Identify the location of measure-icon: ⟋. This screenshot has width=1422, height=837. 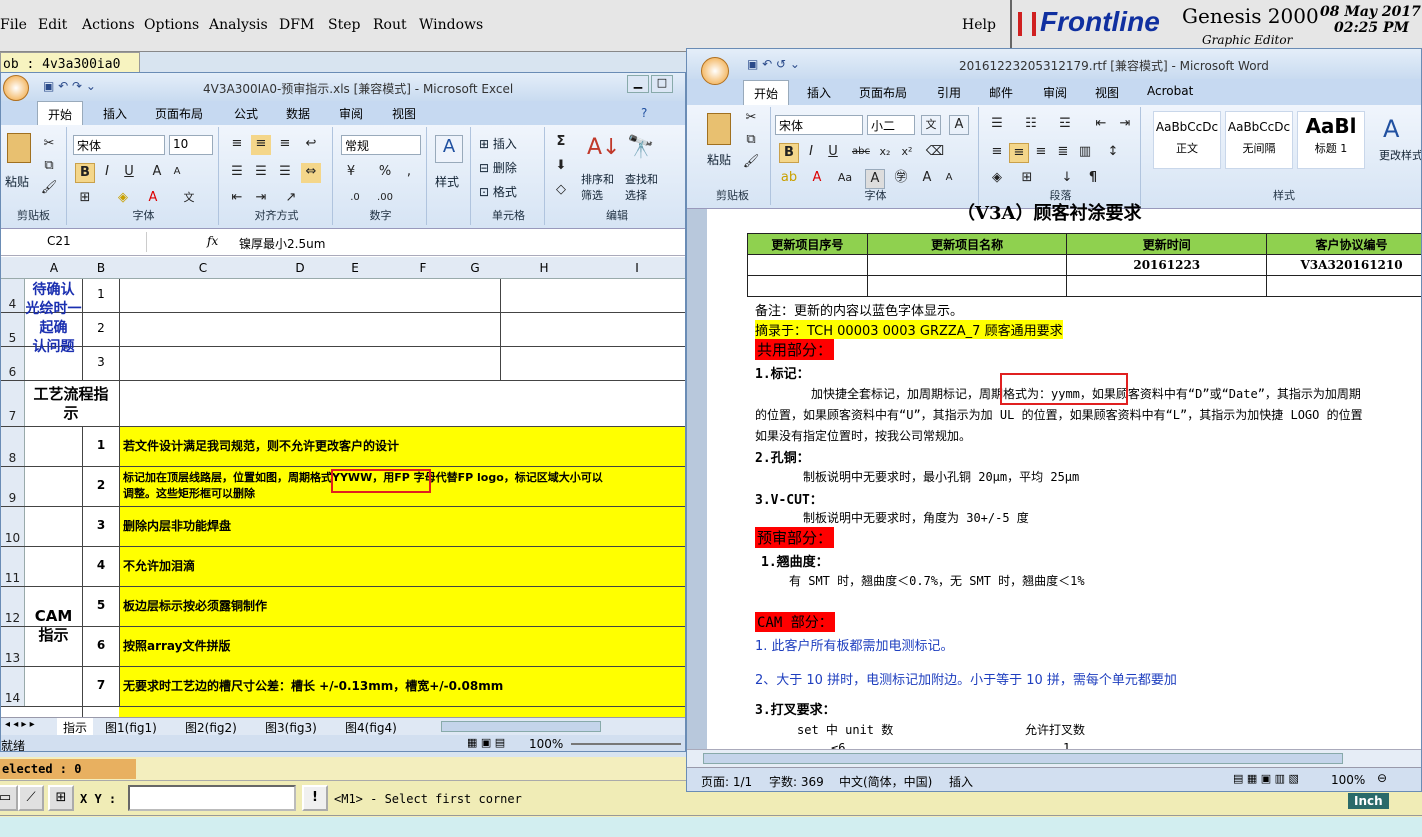
(31, 798).